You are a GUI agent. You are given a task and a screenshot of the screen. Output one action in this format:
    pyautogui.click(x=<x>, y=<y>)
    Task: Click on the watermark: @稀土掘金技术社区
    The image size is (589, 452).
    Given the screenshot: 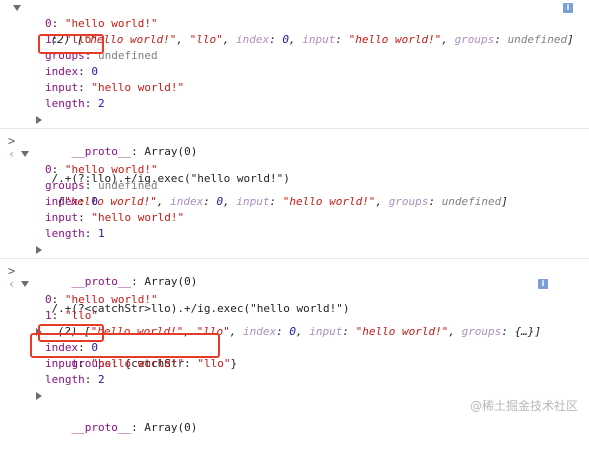 What is the action you would take?
    pyautogui.click(x=523, y=406)
    